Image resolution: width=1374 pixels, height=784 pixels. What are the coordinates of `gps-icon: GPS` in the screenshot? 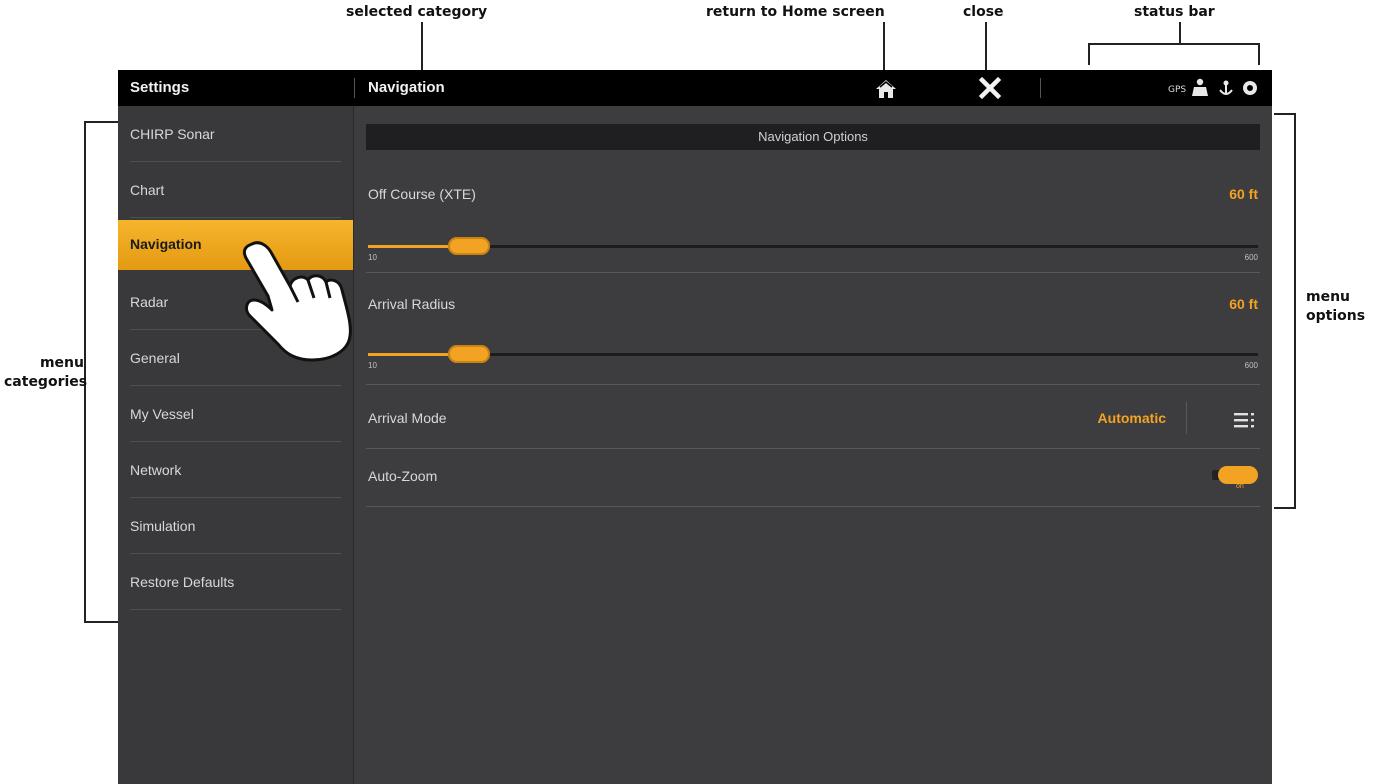 It's located at (1177, 90).